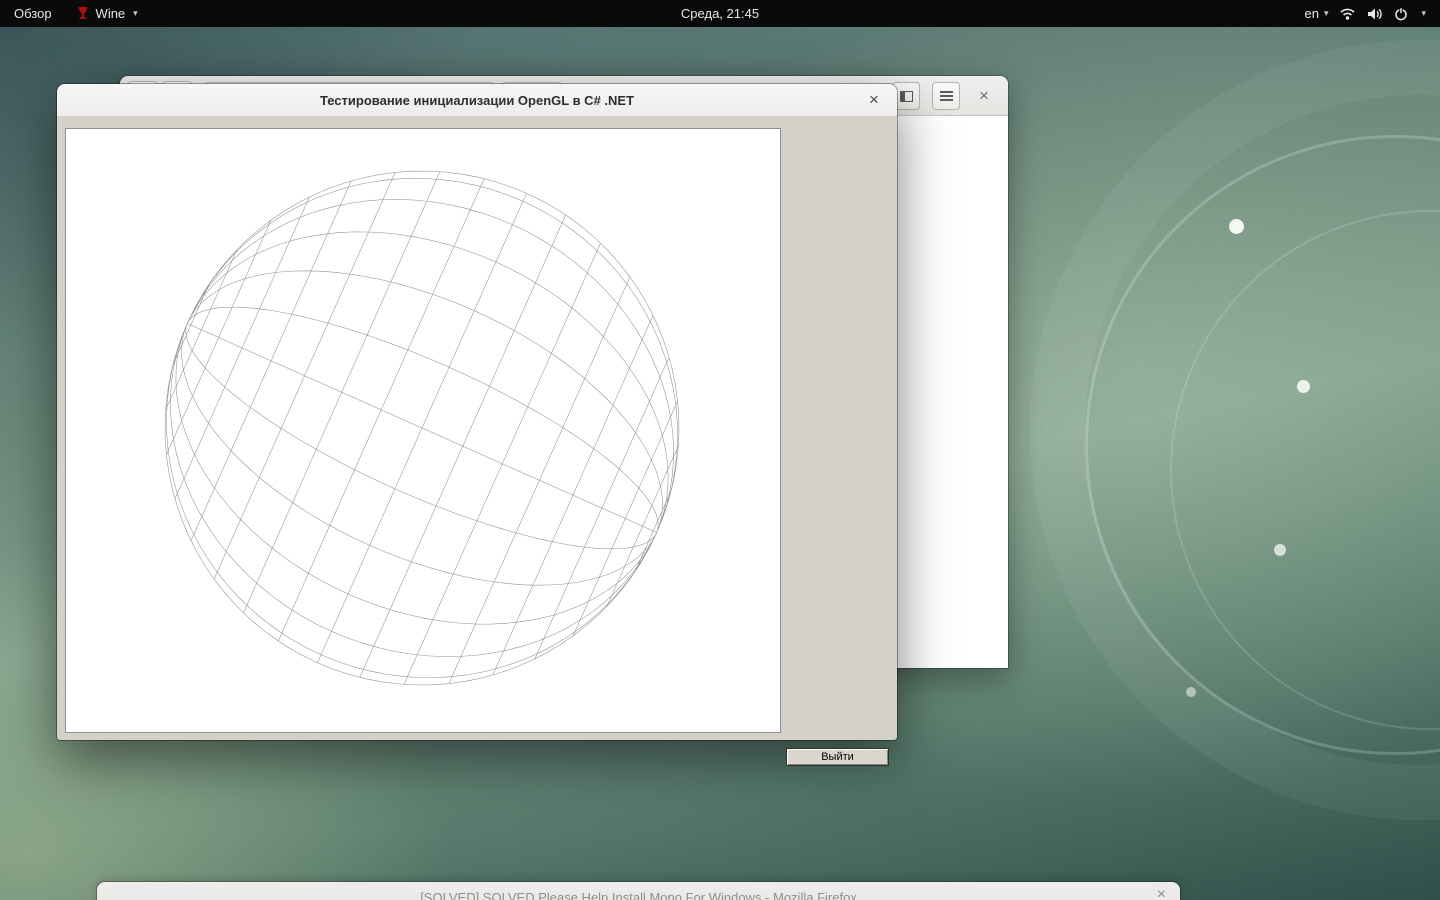 The height and width of the screenshot is (900, 1440). I want to click on exit-button: Выйти, so click(837, 757).